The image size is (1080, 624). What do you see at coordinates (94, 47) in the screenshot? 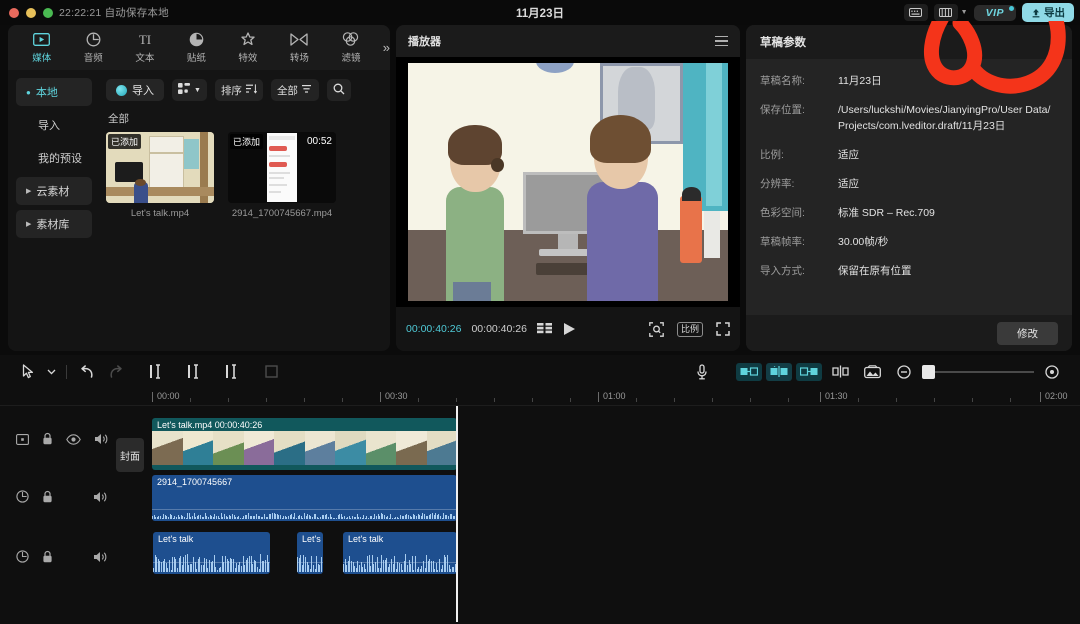
I see `tab-audio: 音频` at bounding box center [94, 47].